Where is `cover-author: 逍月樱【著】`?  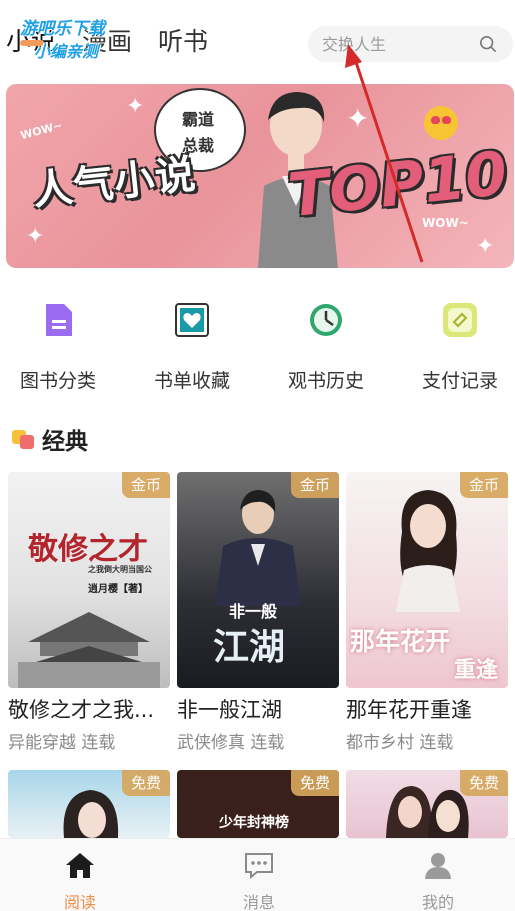 cover-author: 逍月樱【著】 is located at coordinates (118, 589).